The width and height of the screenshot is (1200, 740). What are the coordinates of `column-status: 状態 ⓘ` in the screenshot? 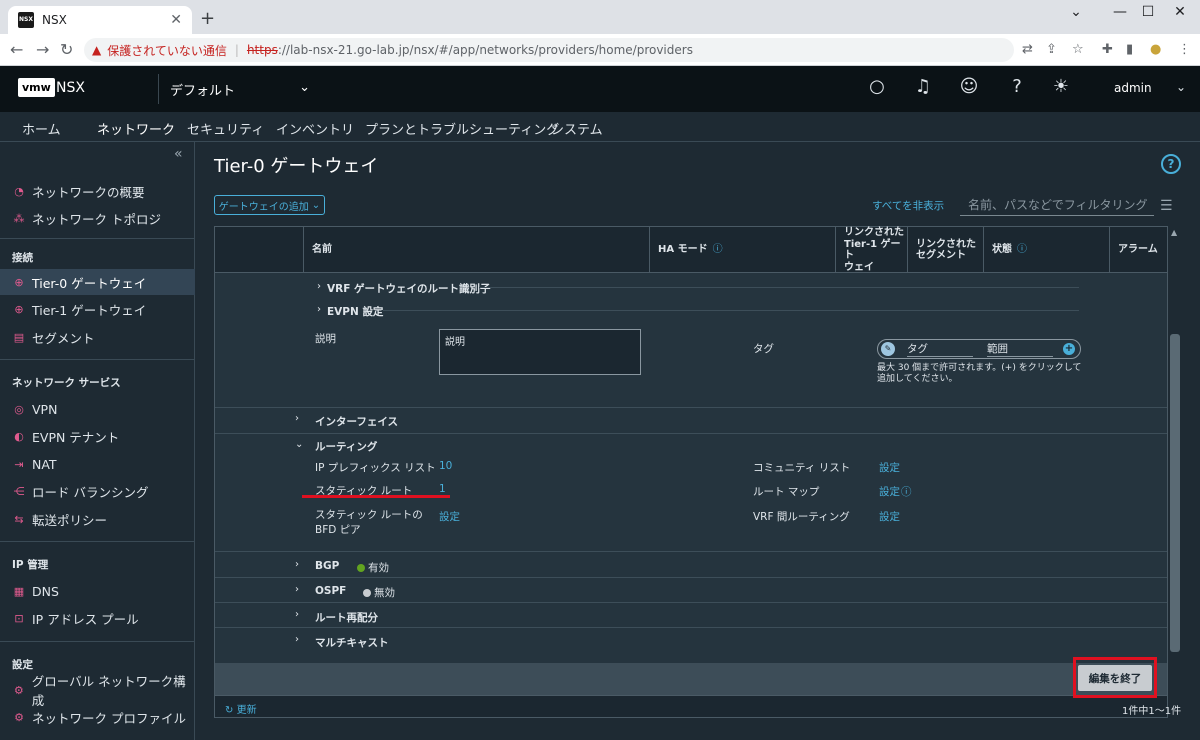 It's located at (1046, 250).